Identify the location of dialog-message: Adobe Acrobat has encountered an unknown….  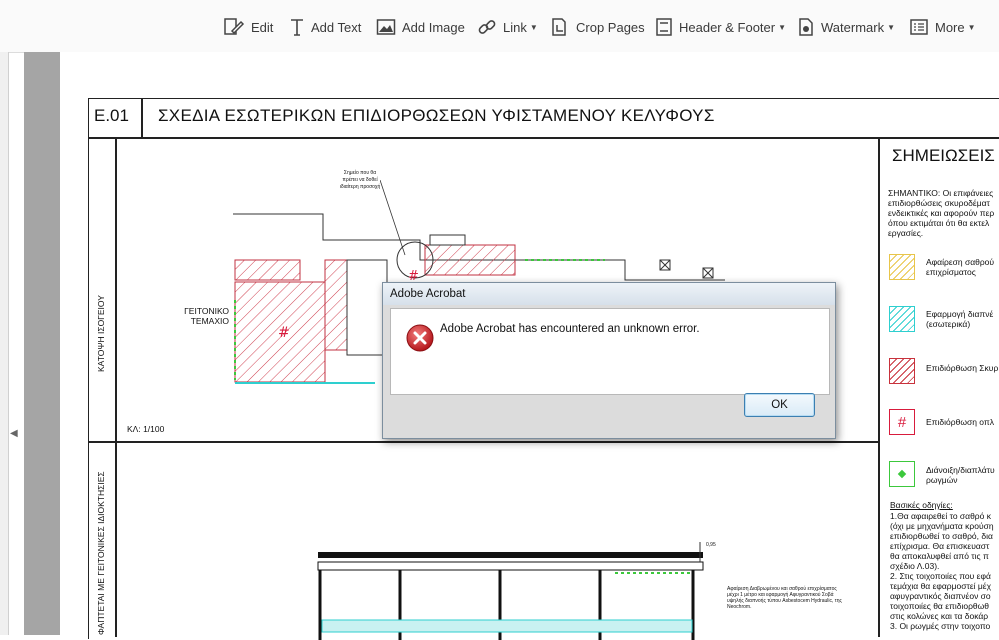
(570, 329).